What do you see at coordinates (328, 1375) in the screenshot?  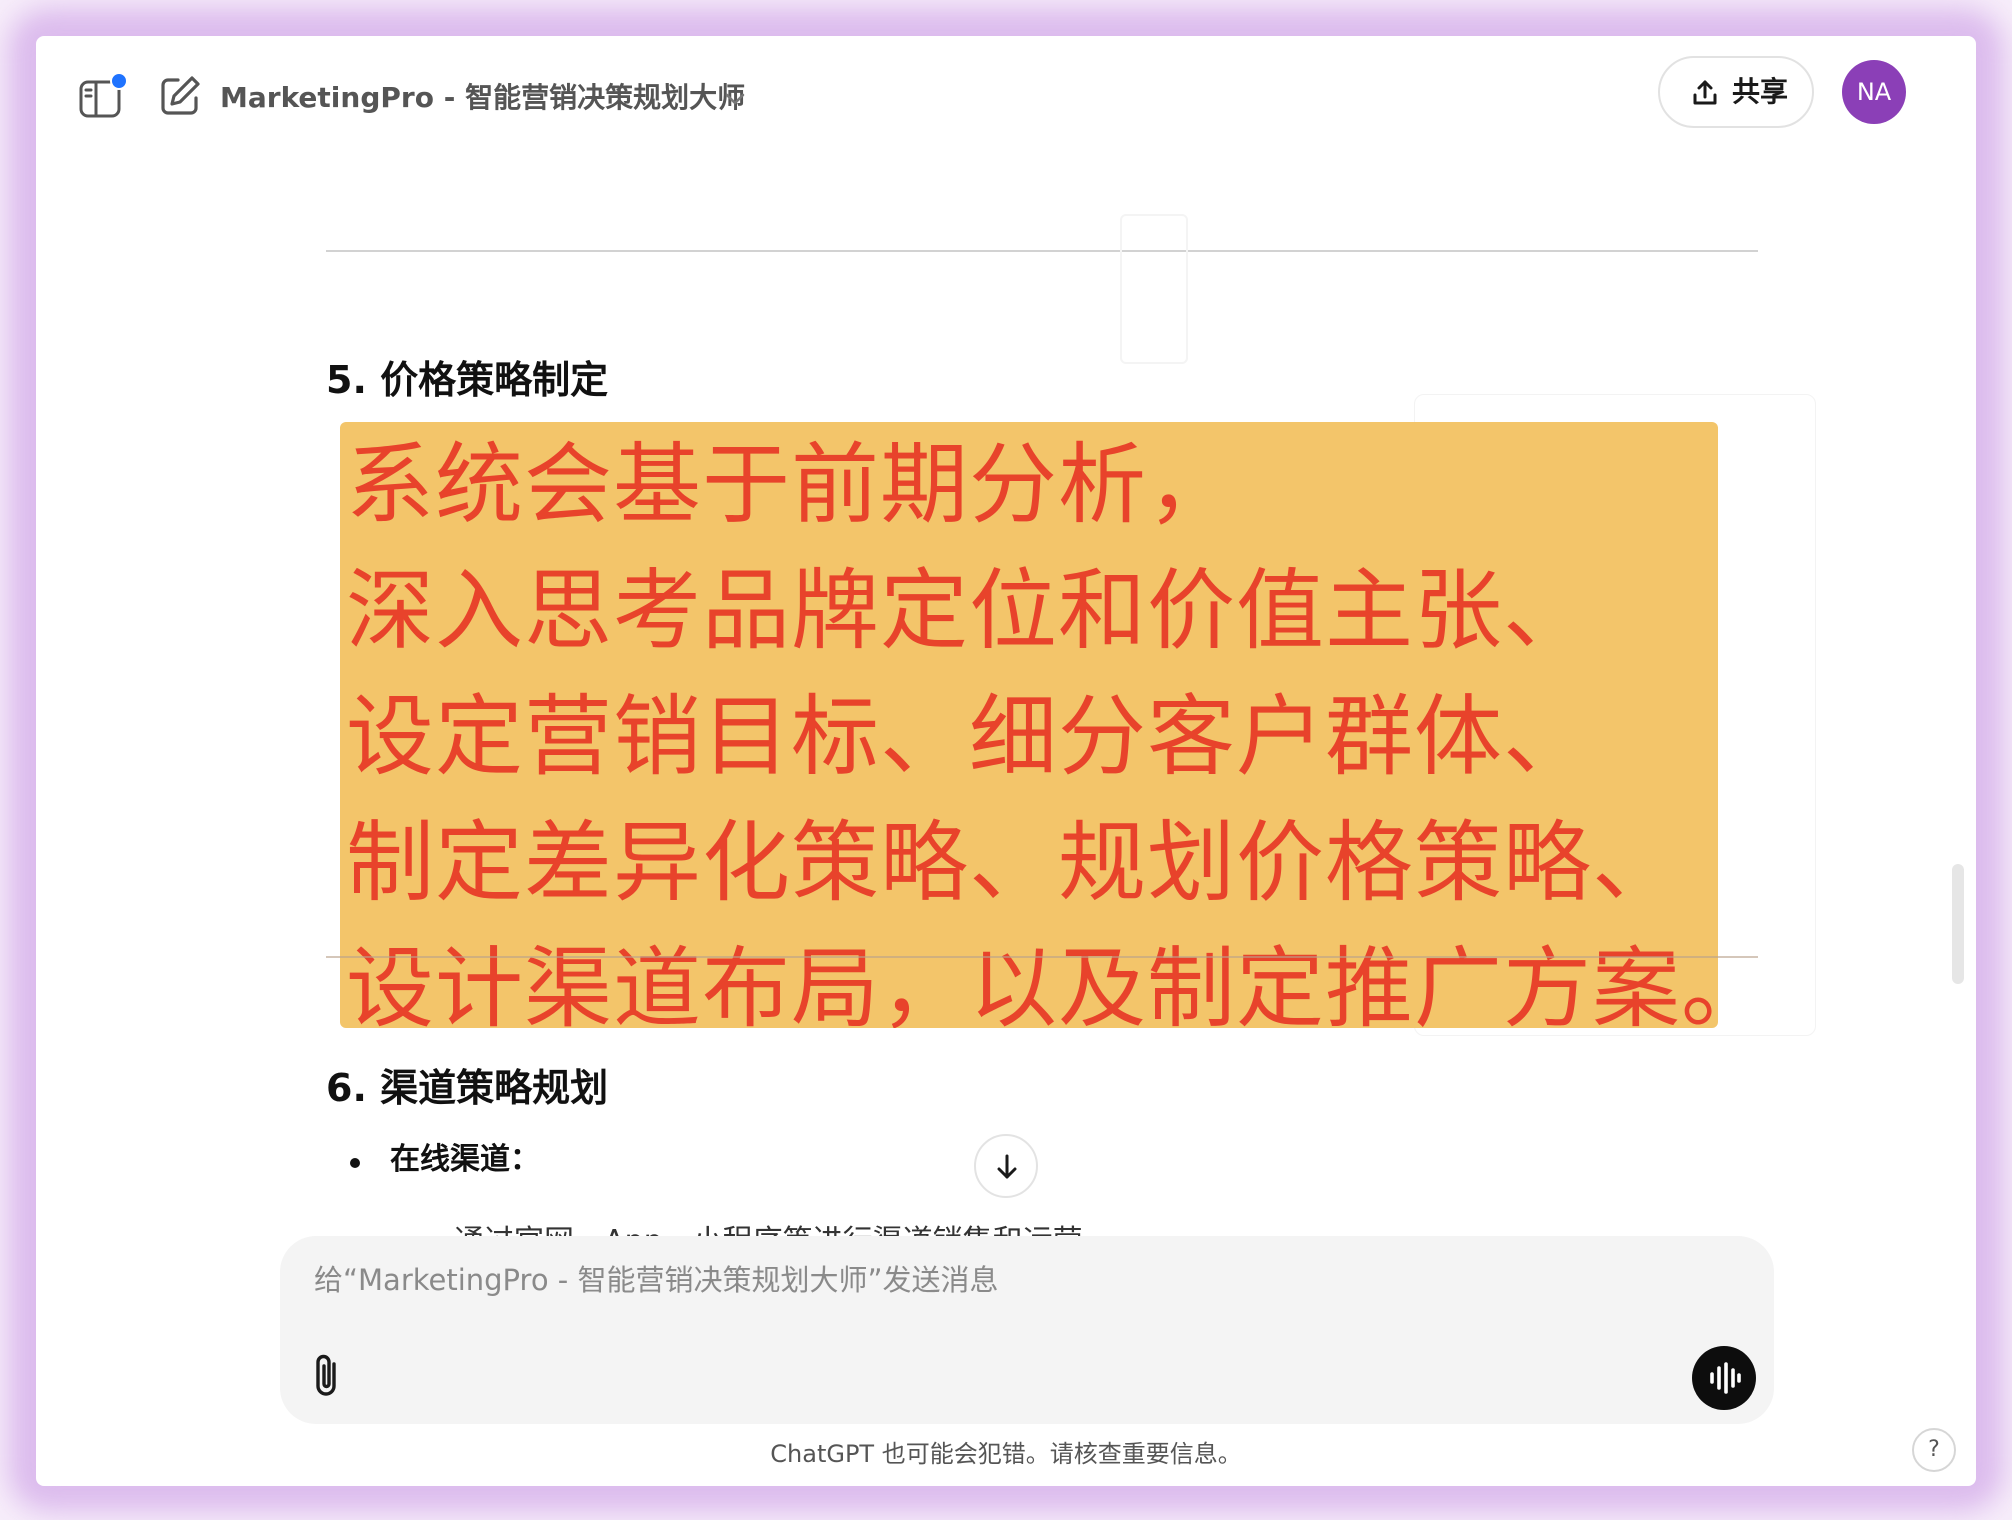 I see `paperclip-icon` at bounding box center [328, 1375].